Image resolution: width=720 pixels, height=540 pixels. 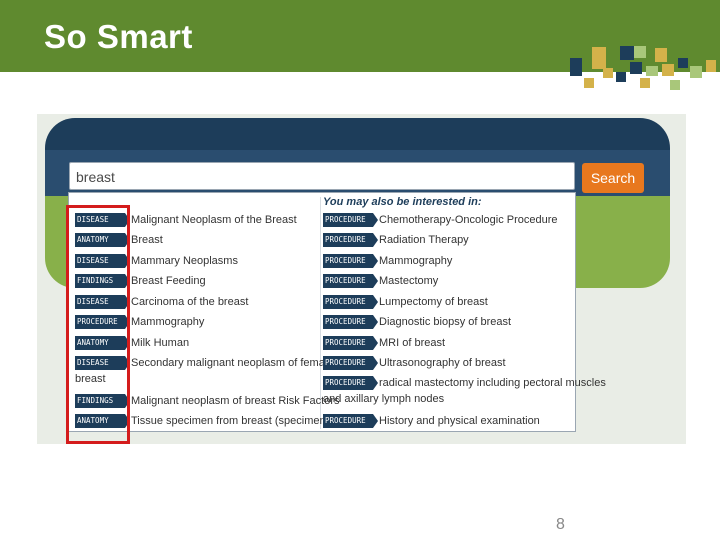 What do you see at coordinates (214, 220) in the screenshot?
I see `suggestion-text: Malignant Neoplasm of the Breast` at bounding box center [214, 220].